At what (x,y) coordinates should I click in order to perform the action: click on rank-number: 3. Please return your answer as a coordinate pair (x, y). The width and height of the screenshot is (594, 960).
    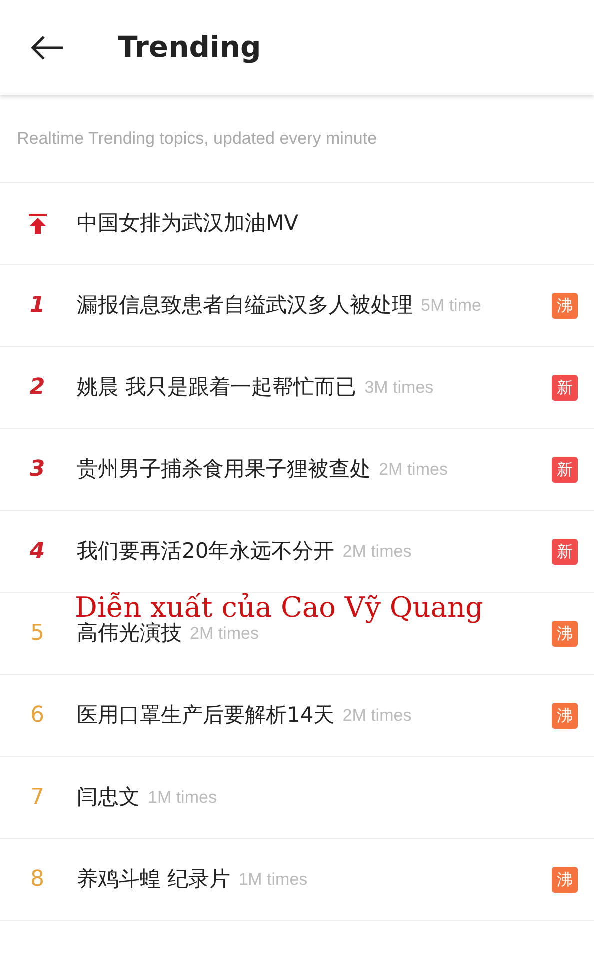
    Looking at the image, I should click on (38, 470).